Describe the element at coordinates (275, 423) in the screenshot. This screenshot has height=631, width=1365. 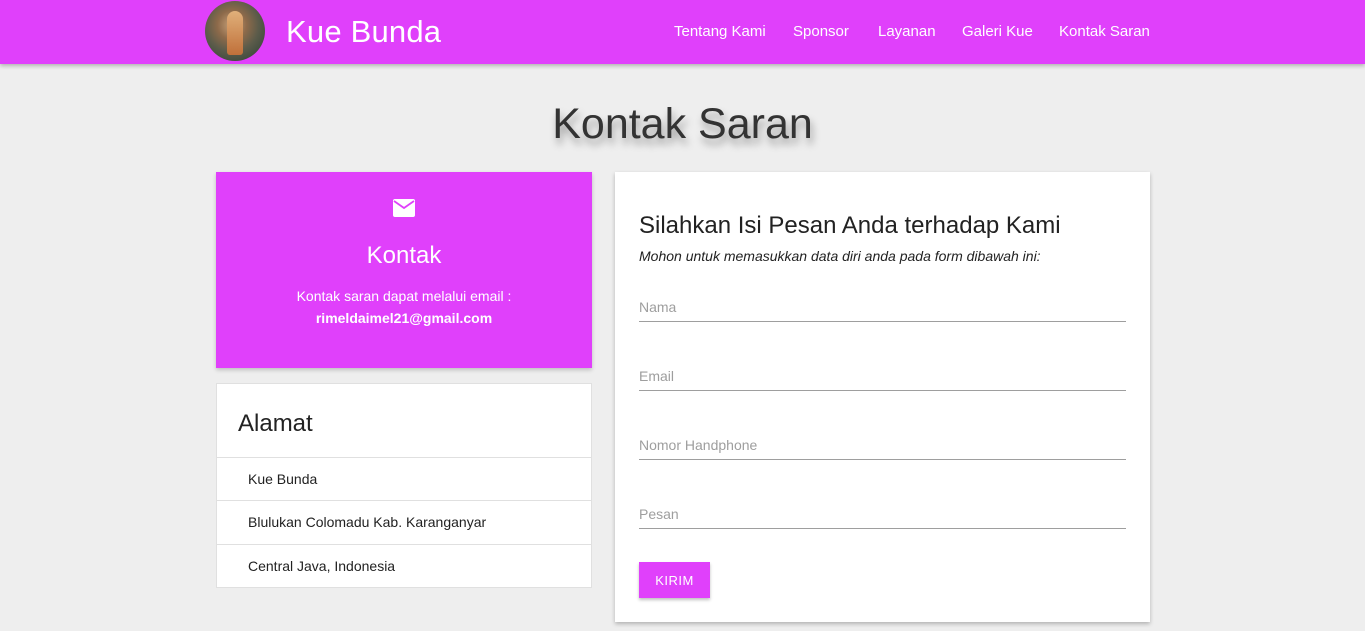
I see `alamat-title: Alamat` at that location.